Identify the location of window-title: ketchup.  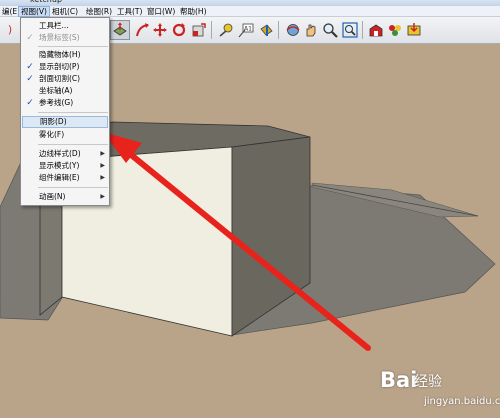
(46, 2).